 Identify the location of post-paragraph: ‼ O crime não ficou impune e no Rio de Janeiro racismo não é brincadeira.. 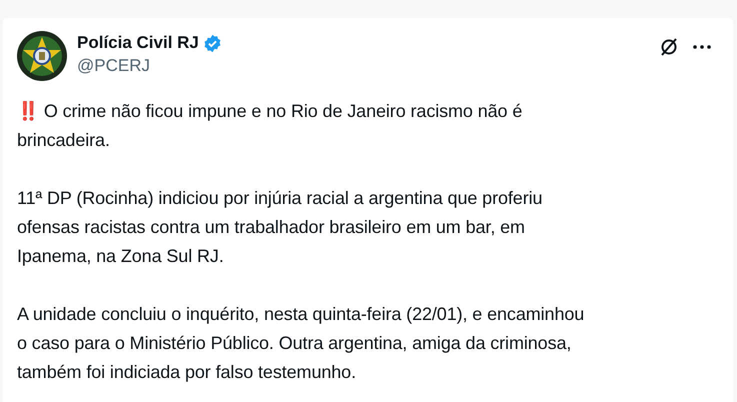
(270, 126).